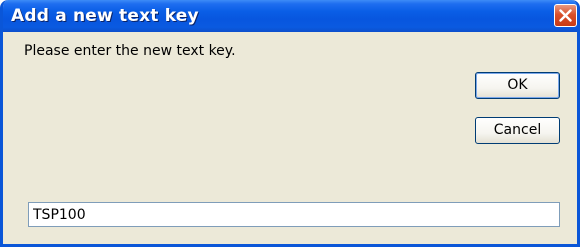 This screenshot has height=247, width=580. I want to click on ok-button: OK, so click(517, 85).